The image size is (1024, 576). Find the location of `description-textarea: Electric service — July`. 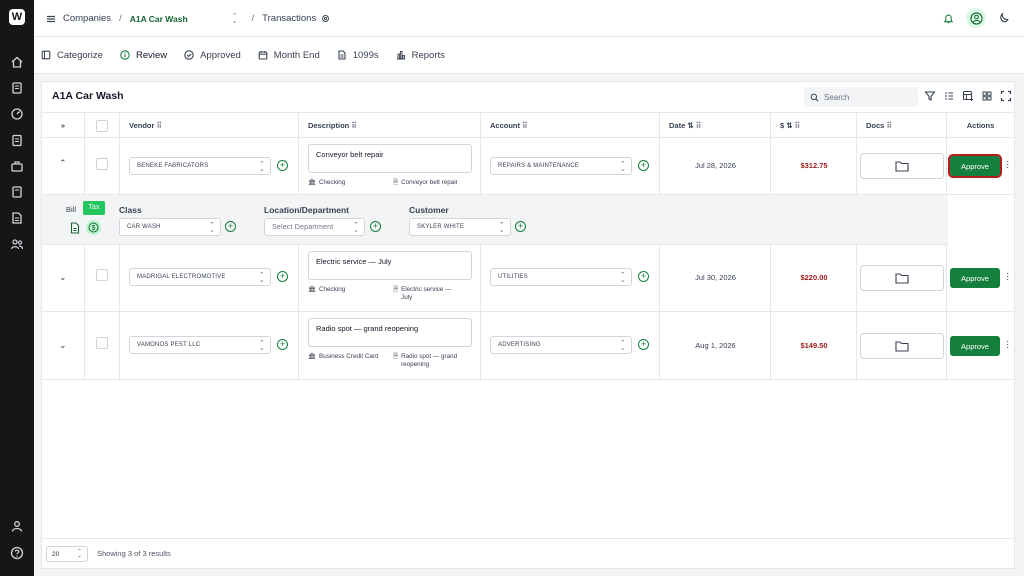

description-textarea: Electric service — July is located at coordinates (390, 265).